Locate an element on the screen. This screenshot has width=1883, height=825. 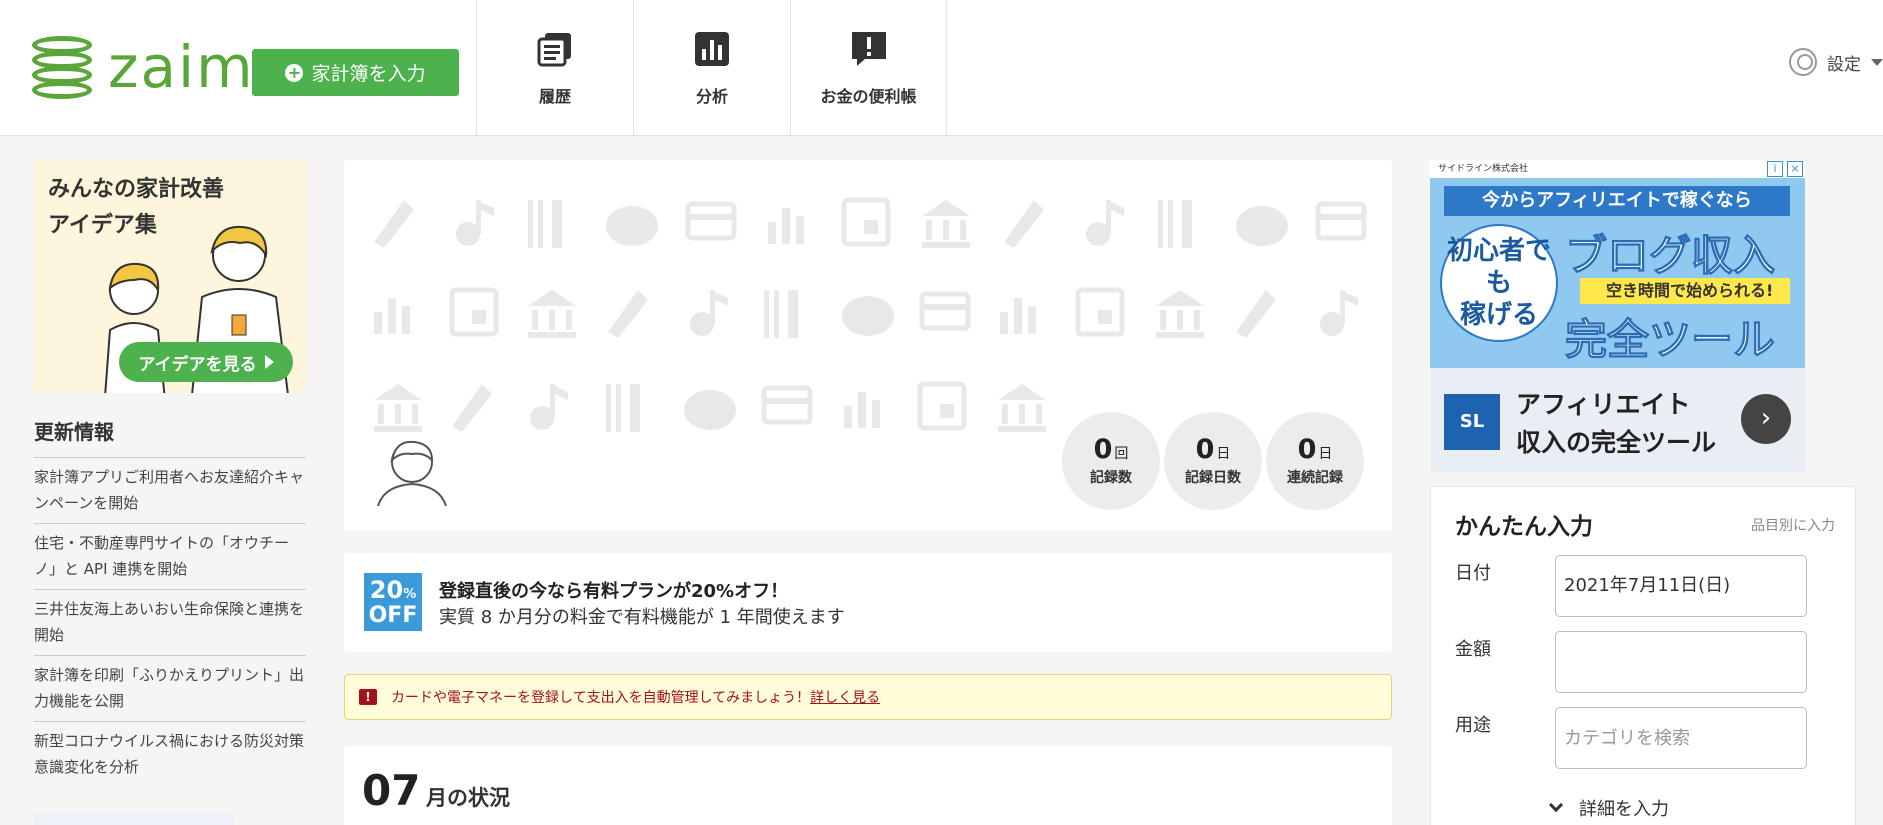
discount-badge: 20% OFF is located at coordinates (393, 602).